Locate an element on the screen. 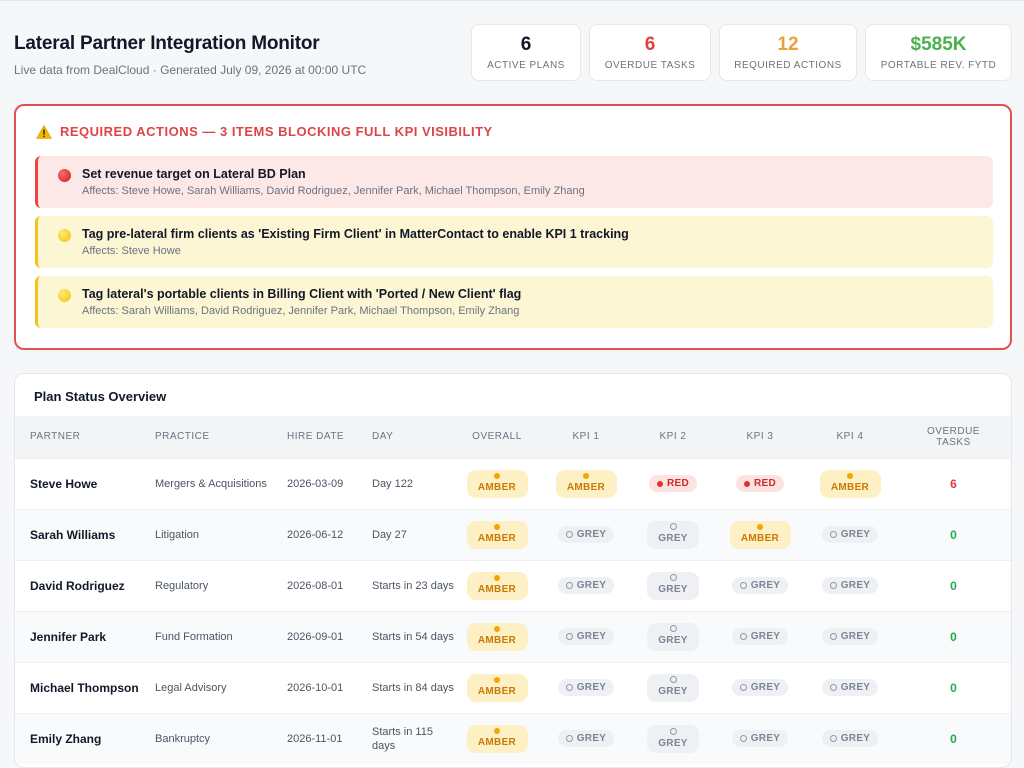 This screenshot has width=1024, height=768. column-header: Practice is located at coordinates (206, 437).